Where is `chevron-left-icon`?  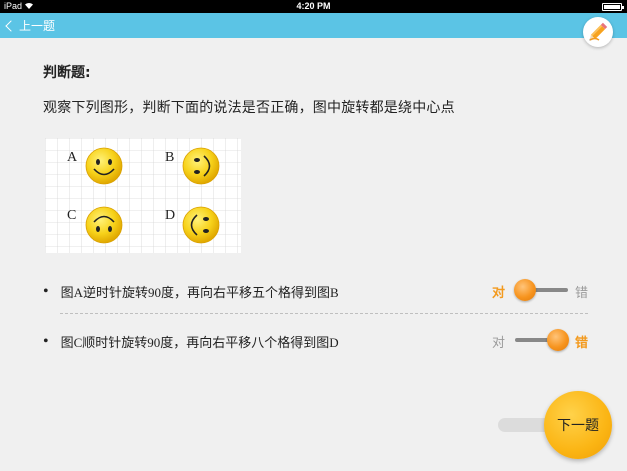 chevron-left-icon is located at coordinates (11, 25).